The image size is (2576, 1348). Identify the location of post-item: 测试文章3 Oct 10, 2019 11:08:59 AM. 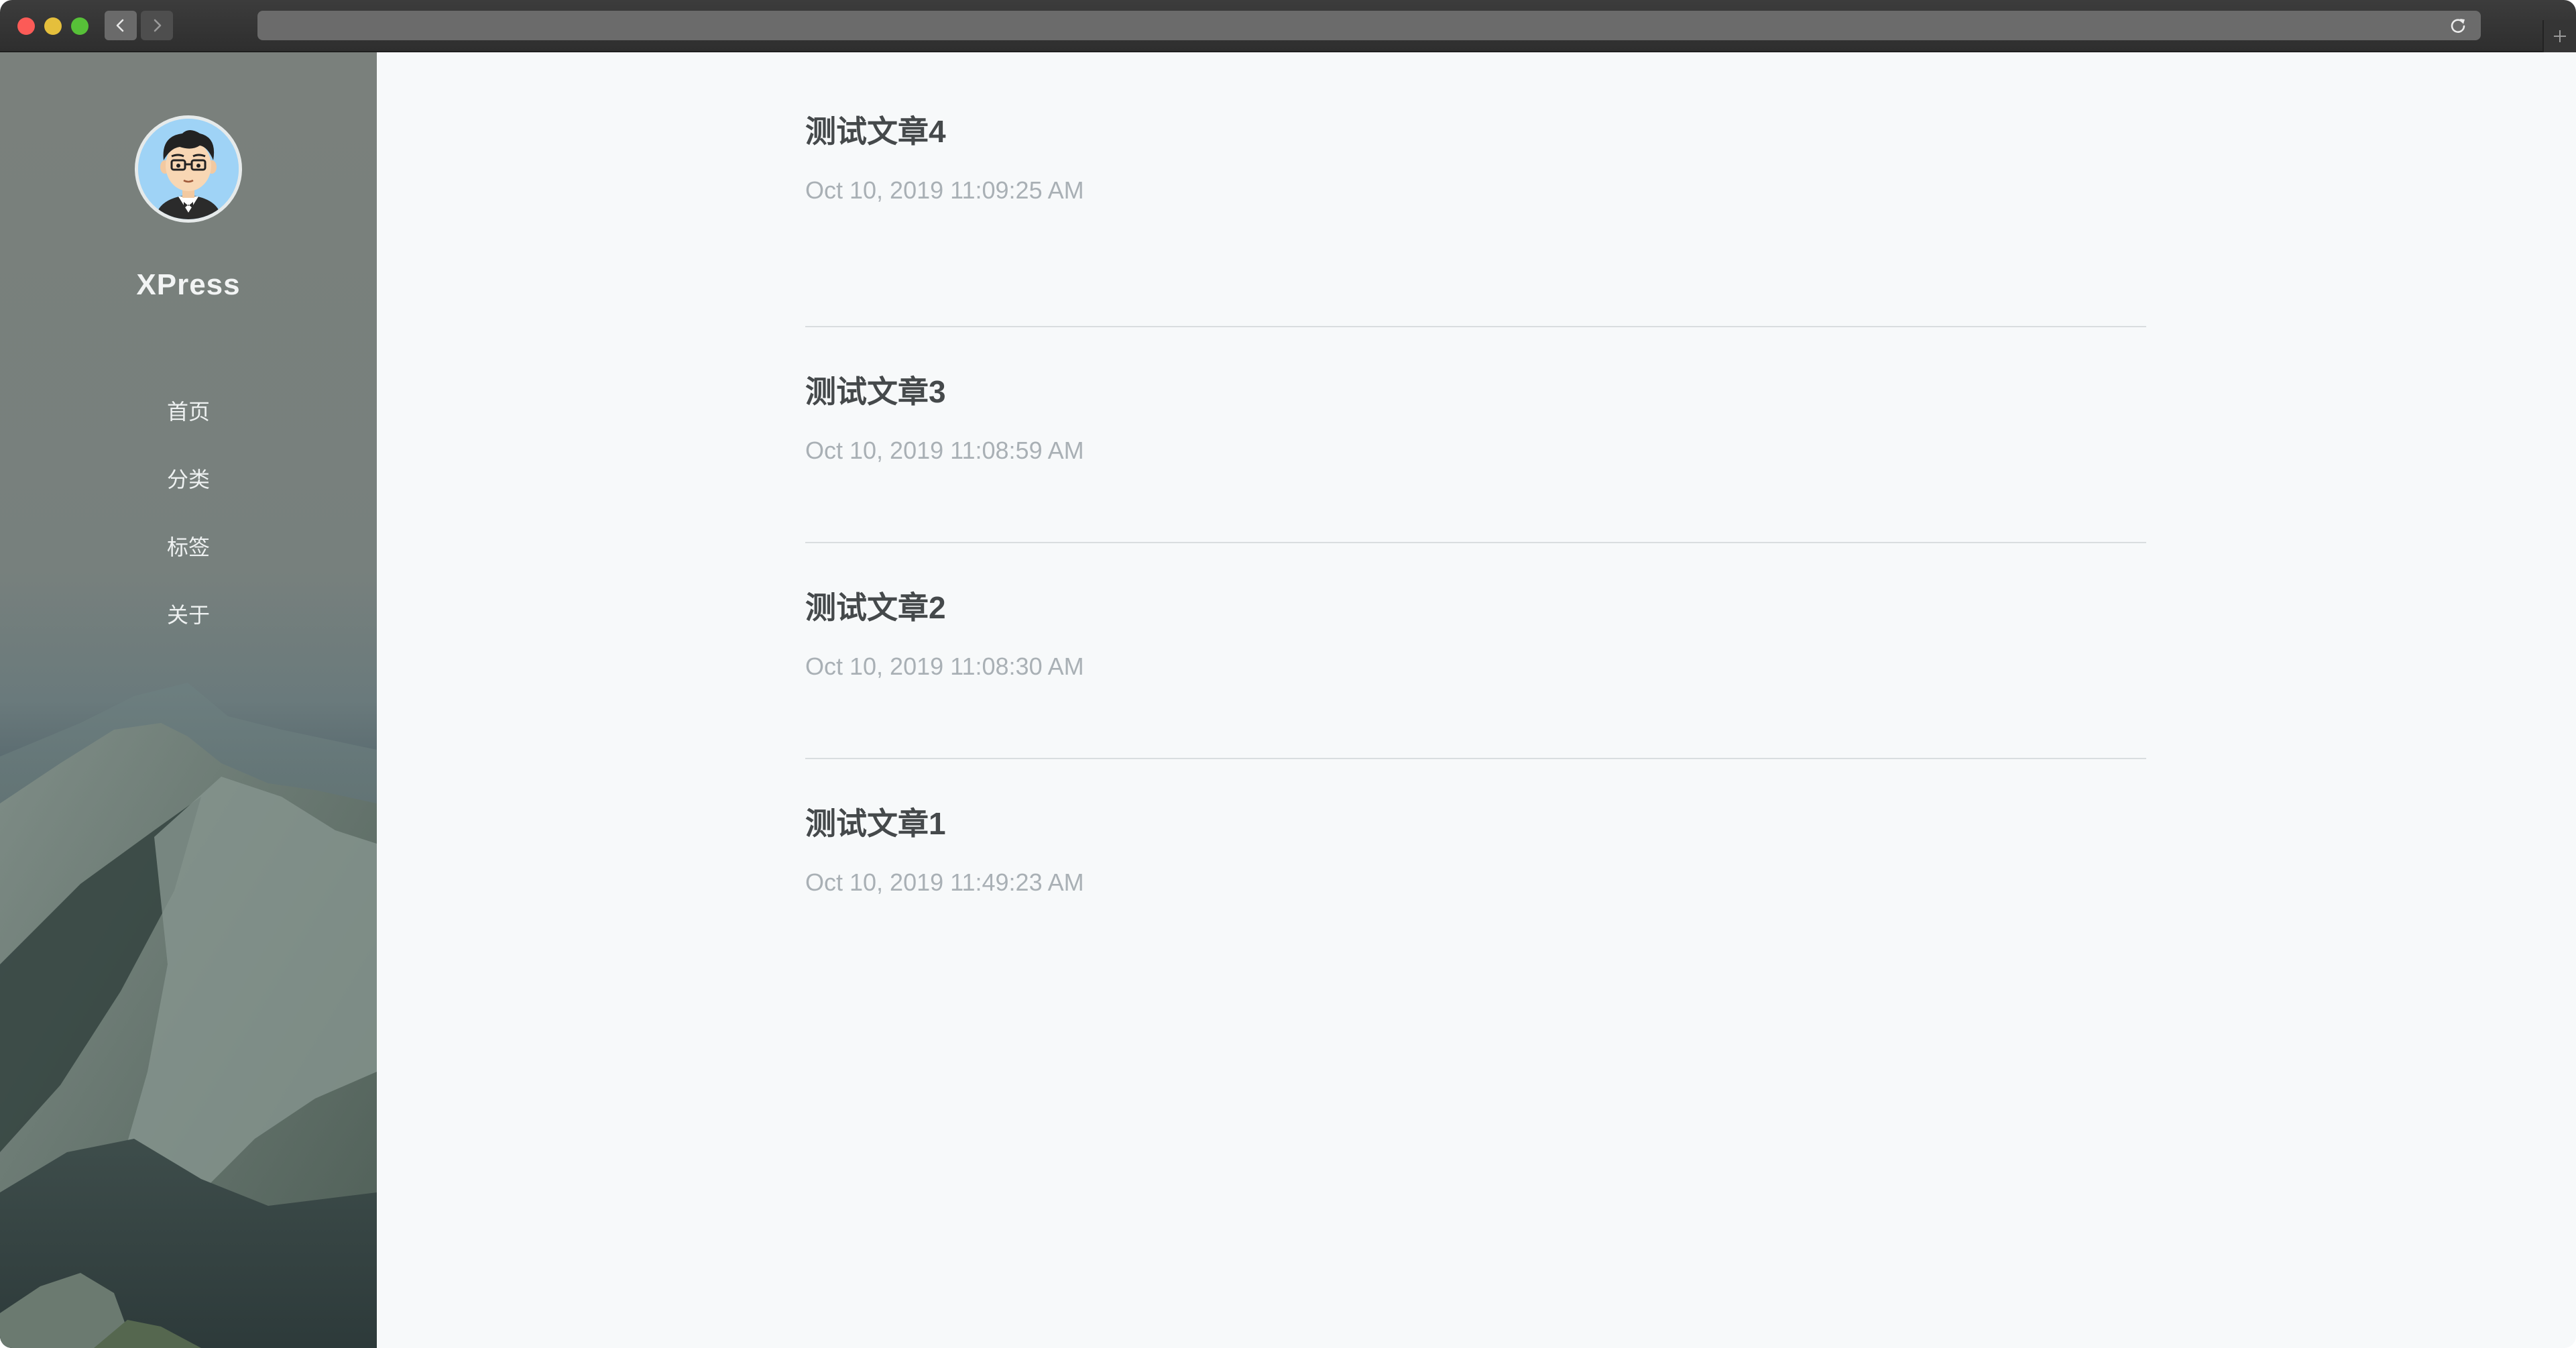
(1475, 435).